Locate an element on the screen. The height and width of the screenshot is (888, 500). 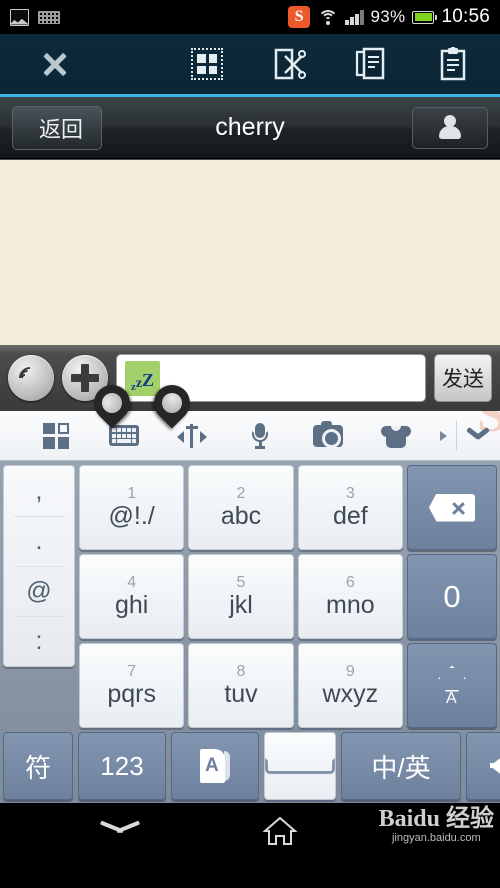
copy-button is located at coordinates (371, 64).